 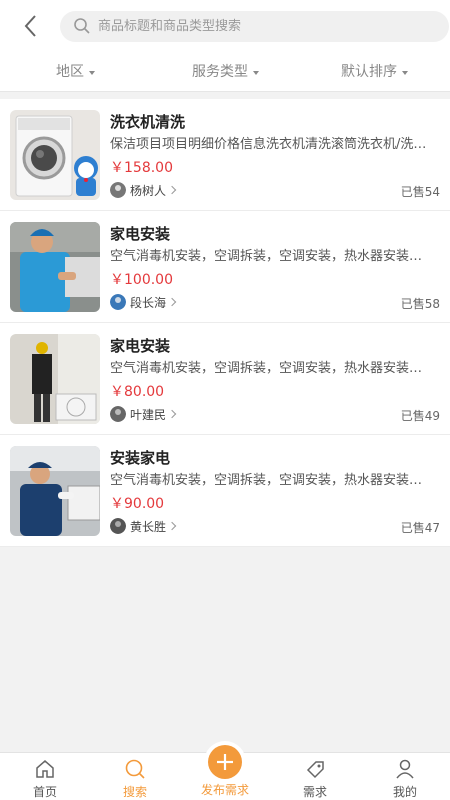 I want to click on item-title: 洗衣机清洗, so click(x=148, y=122).